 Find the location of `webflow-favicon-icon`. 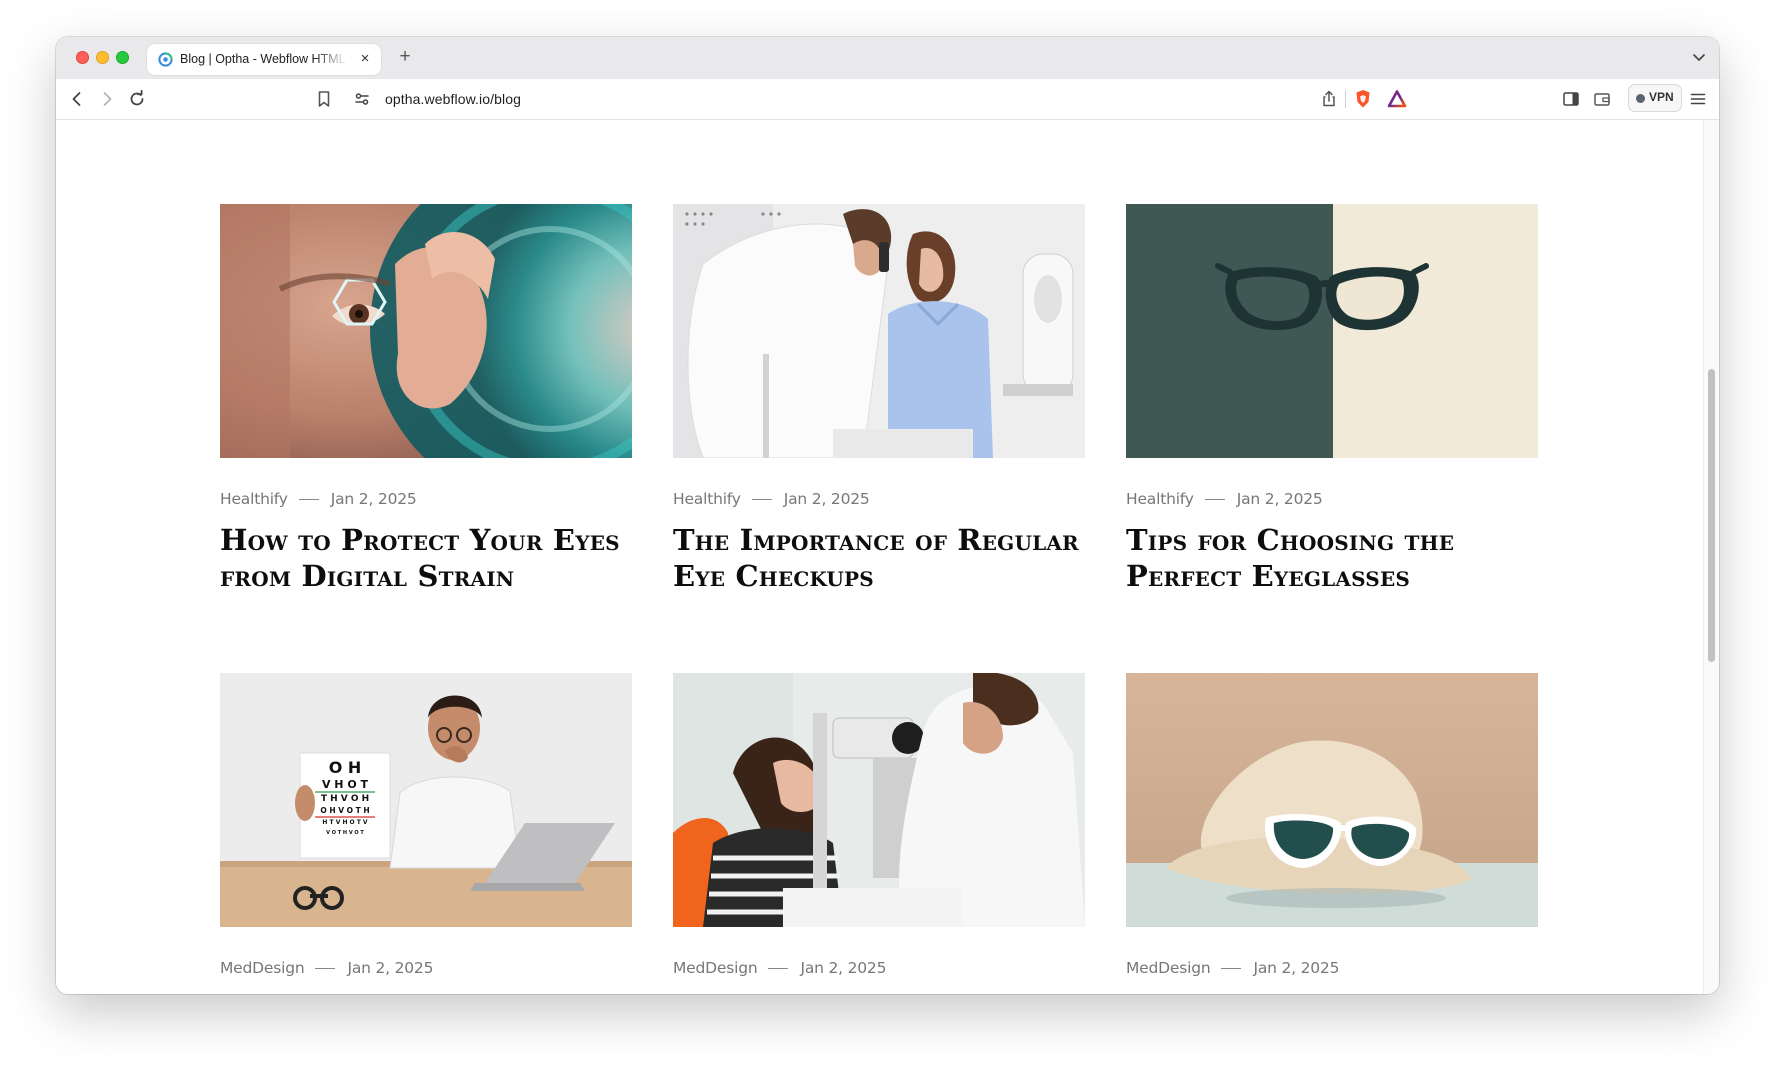

webflow-favicon-icon is located at coordinates (165, 59).